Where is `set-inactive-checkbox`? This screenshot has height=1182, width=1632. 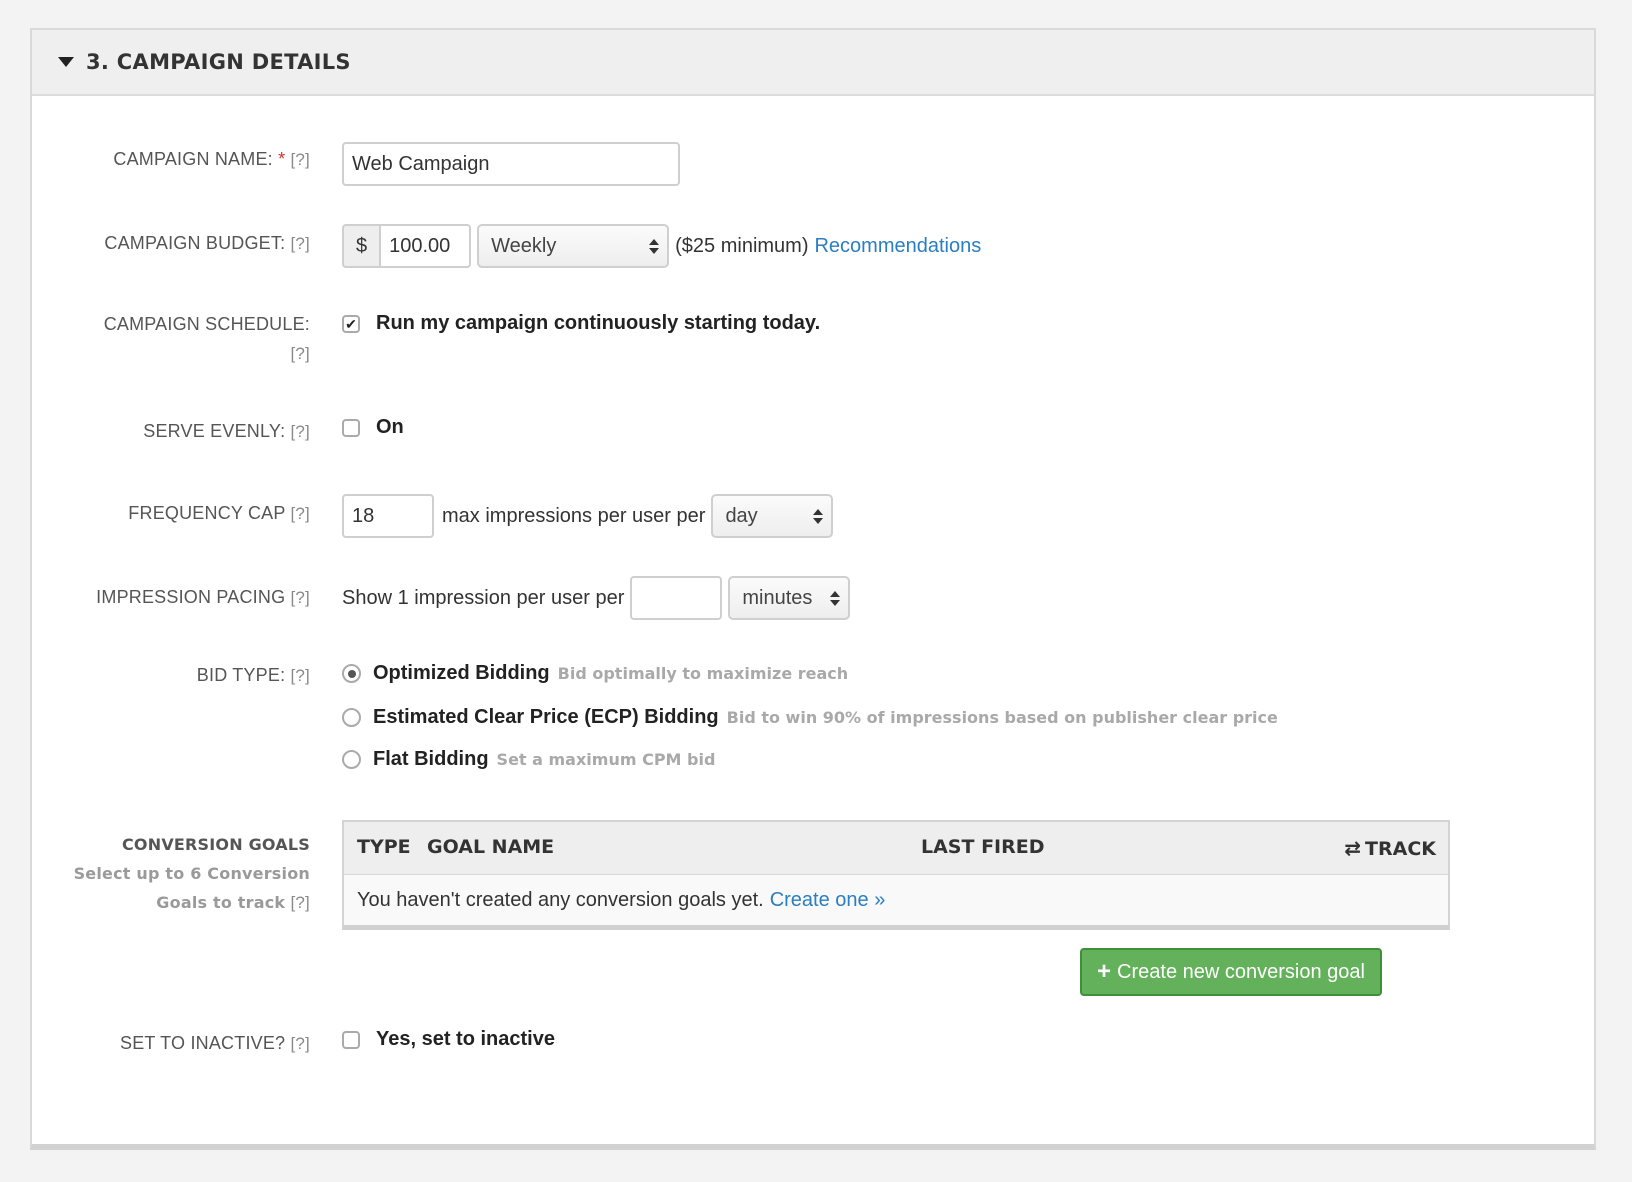
set-inactive-checkbox is located at coordinates (351, 1039).